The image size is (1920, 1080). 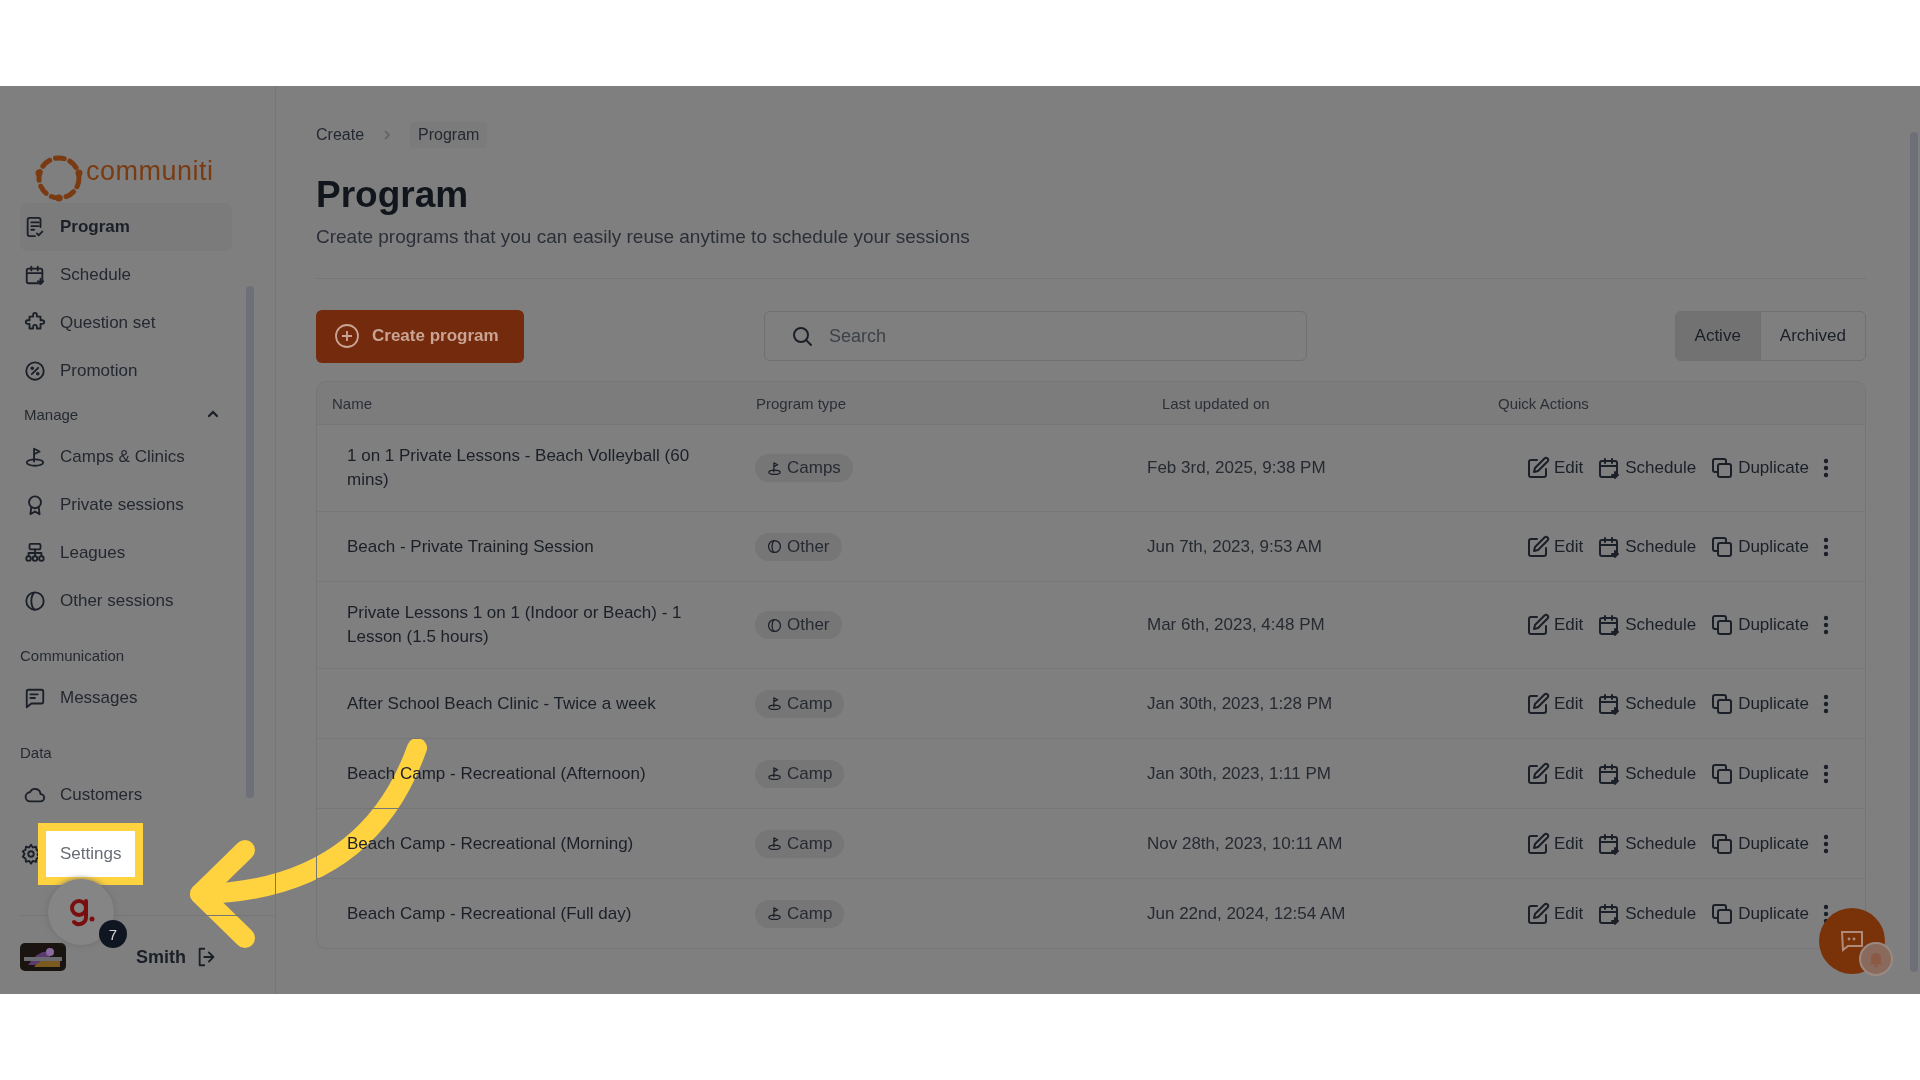 I want to click on tab: Active, so click(x=1717, y=336).